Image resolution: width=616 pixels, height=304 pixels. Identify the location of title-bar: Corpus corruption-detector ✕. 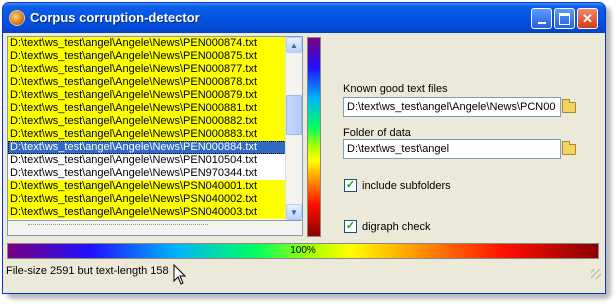
(304, 18).